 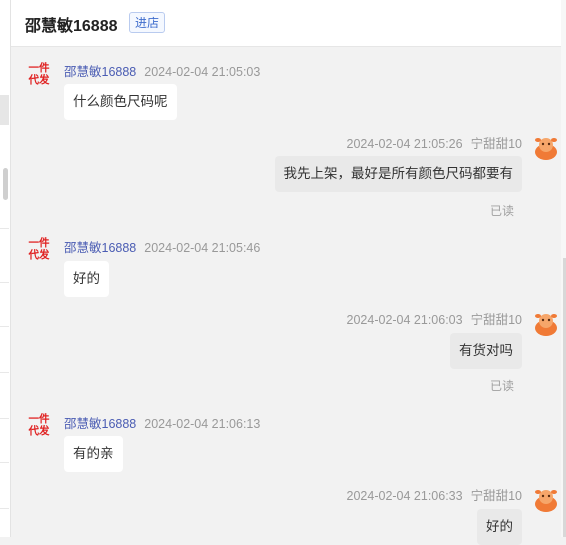 What do you see at coordinates (202, 248) in the screenshot?
I see `message-time: 2024-02-04 21:05:46` at bounding box center [202, 248].